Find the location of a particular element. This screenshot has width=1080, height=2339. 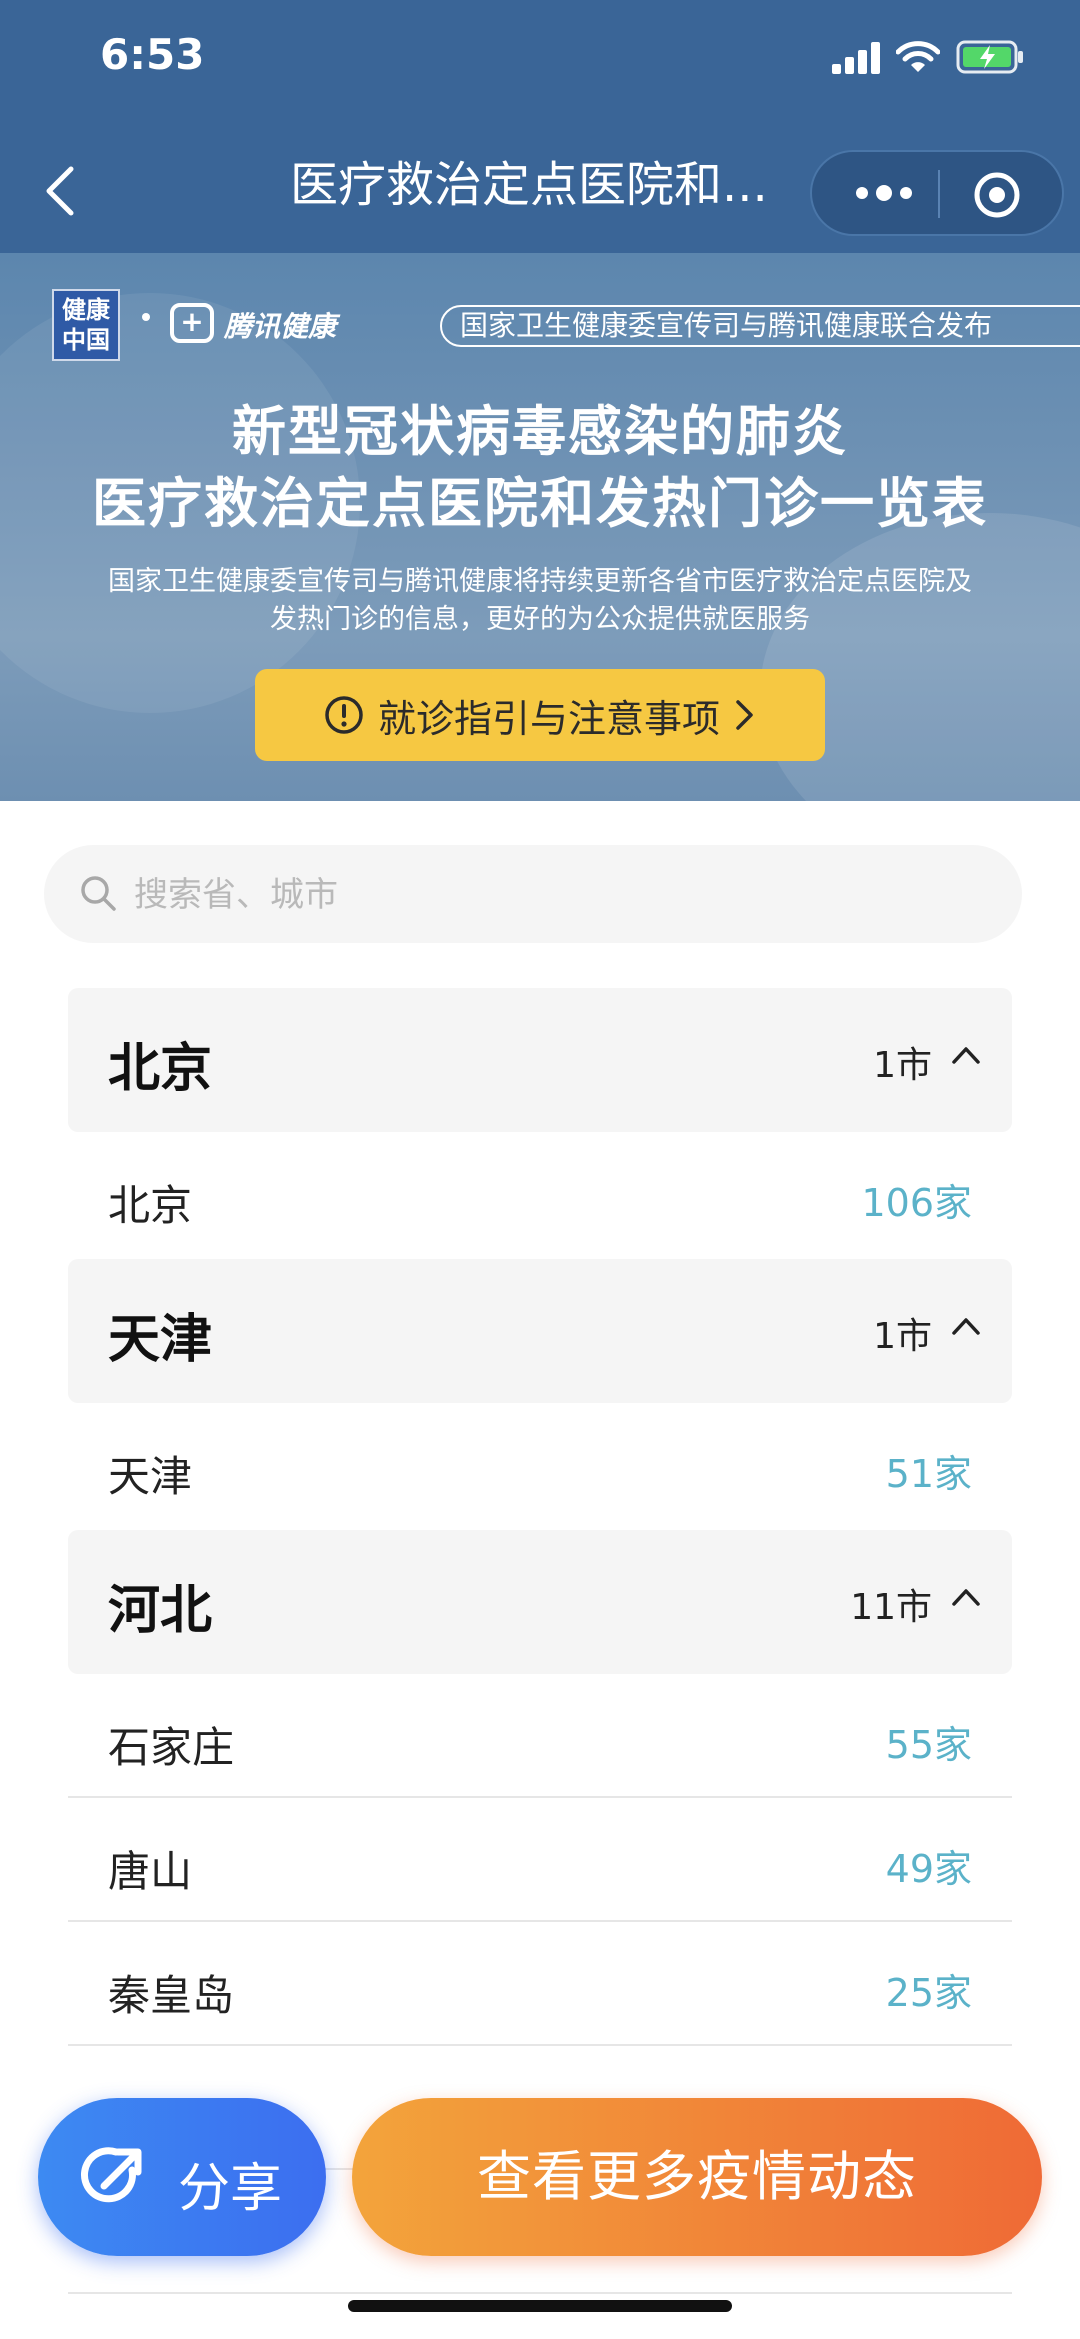

hospital-count: 25家 is located at coordinates (928, 1993).